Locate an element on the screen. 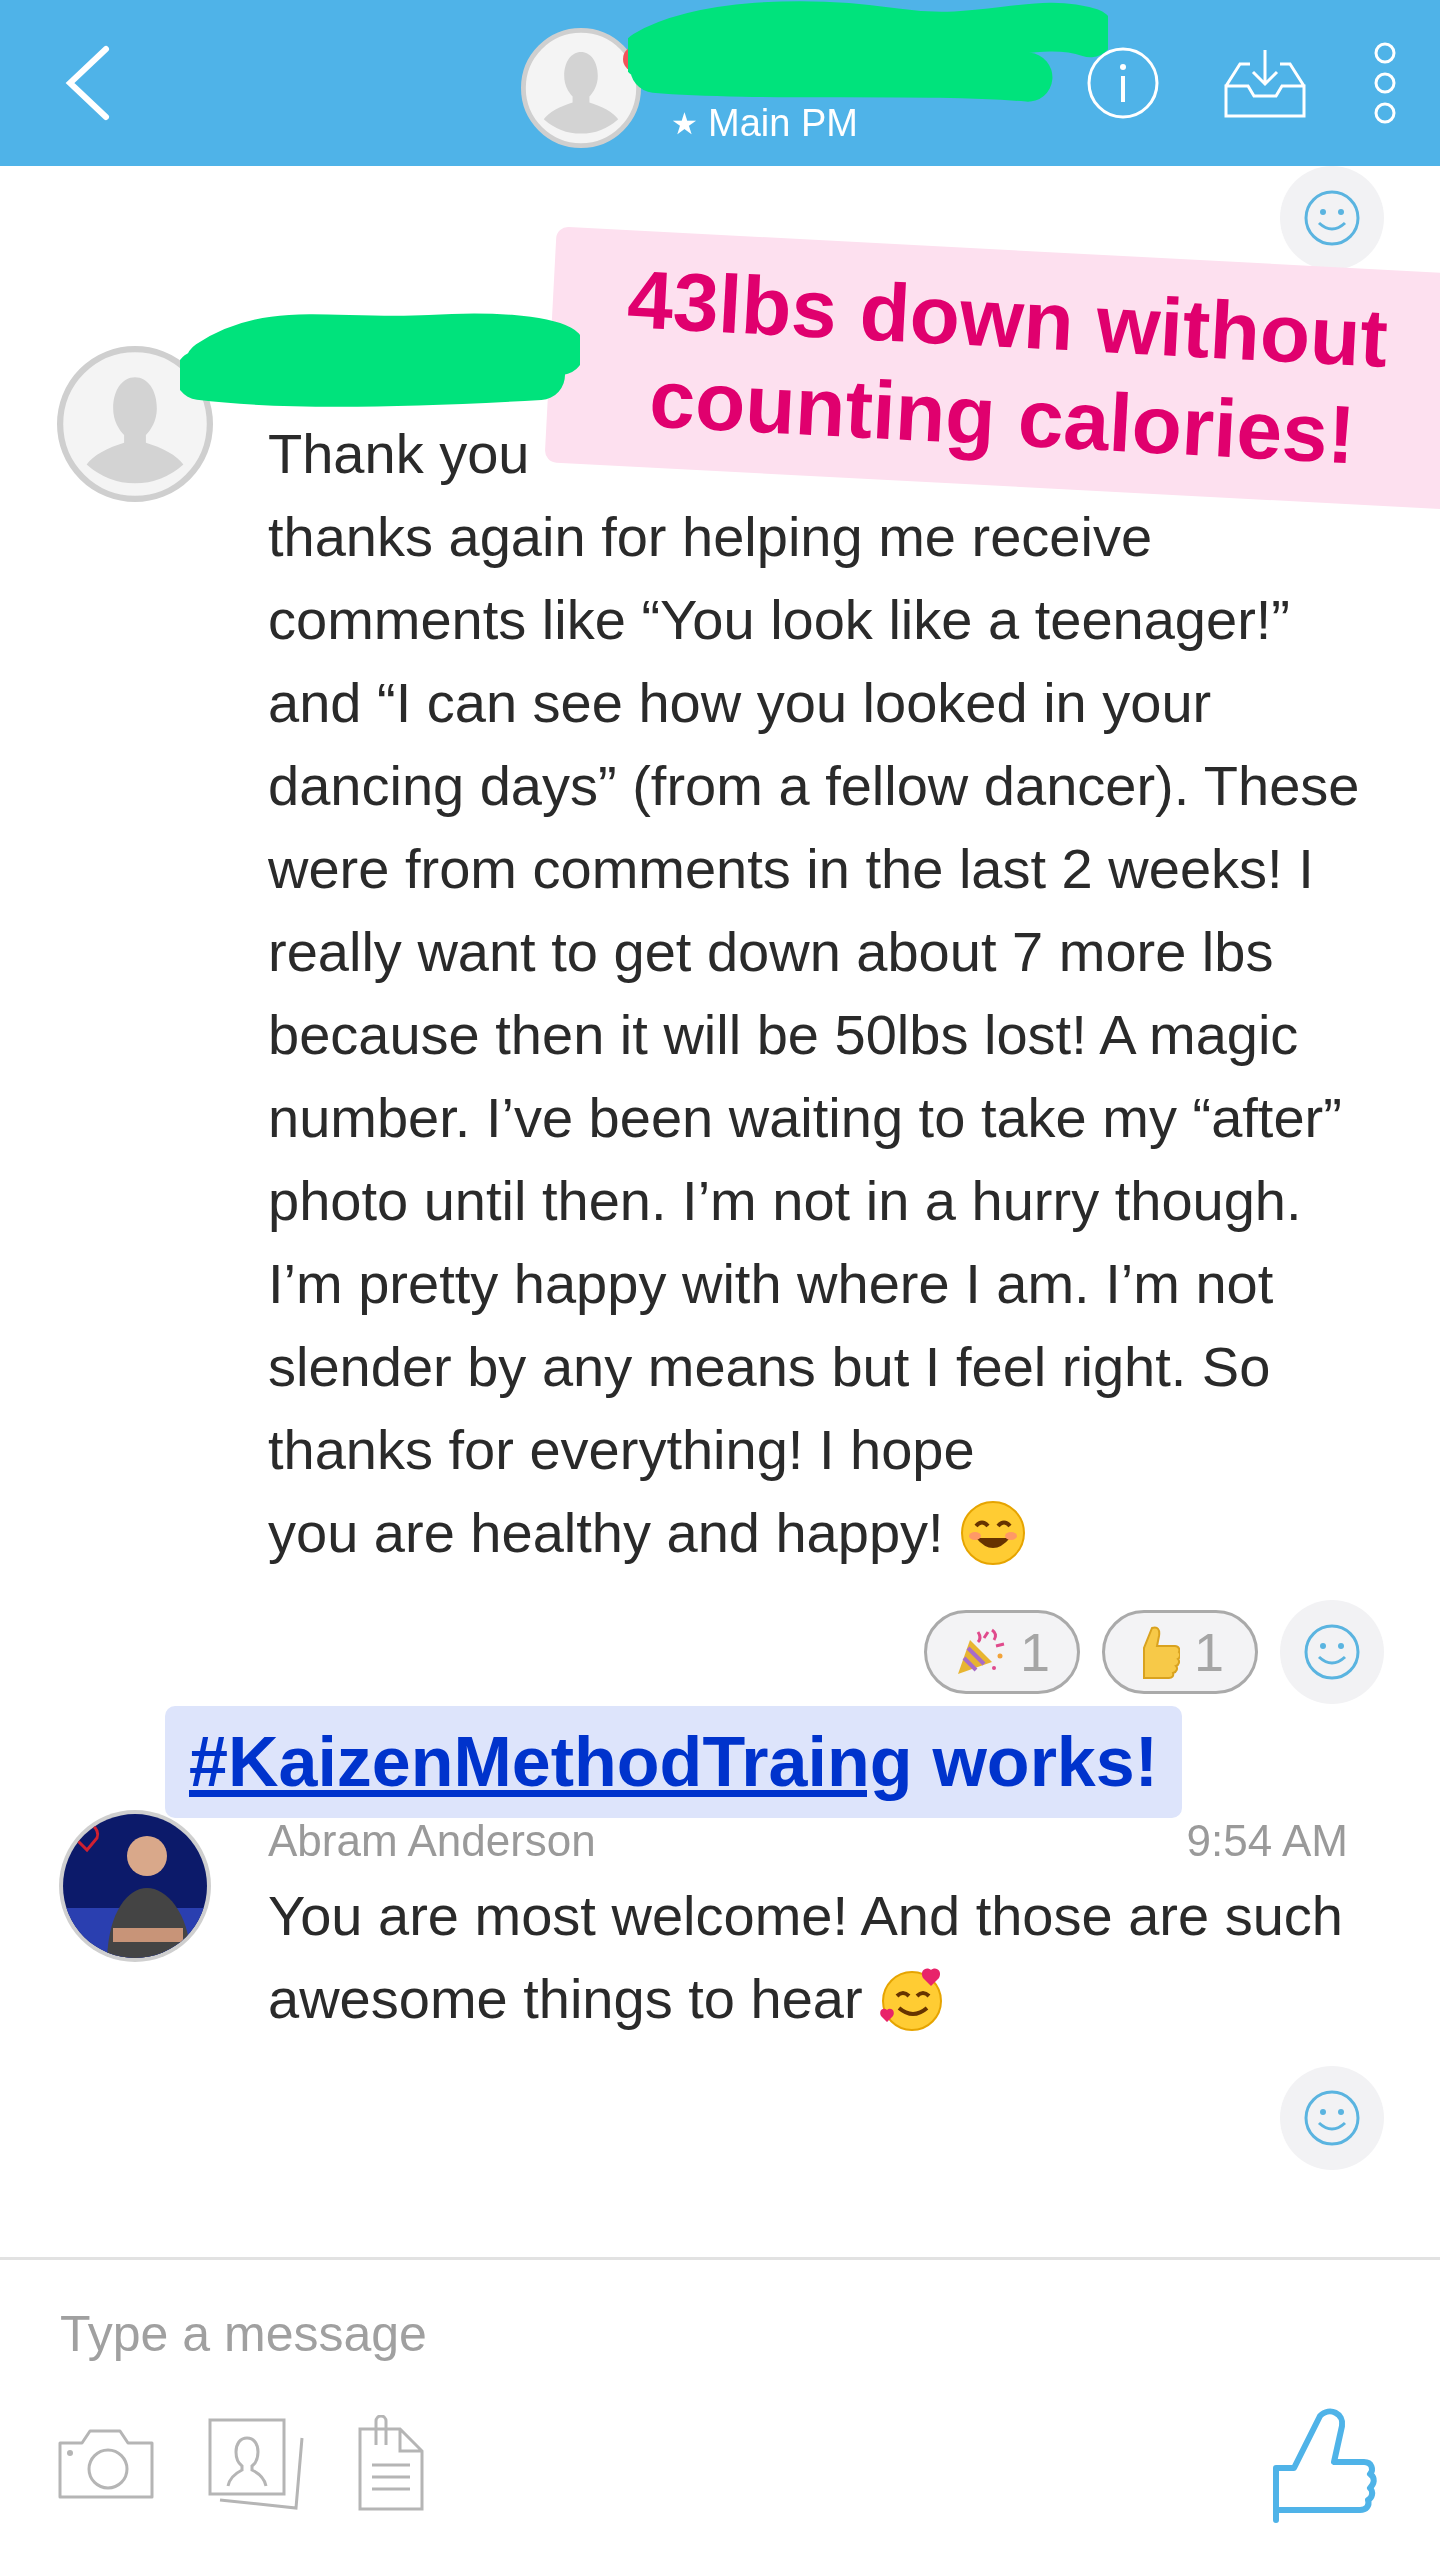 The width and height of the screenshot is (1440, 2560). message-text: Thank you is located at coordinates (399, 454).